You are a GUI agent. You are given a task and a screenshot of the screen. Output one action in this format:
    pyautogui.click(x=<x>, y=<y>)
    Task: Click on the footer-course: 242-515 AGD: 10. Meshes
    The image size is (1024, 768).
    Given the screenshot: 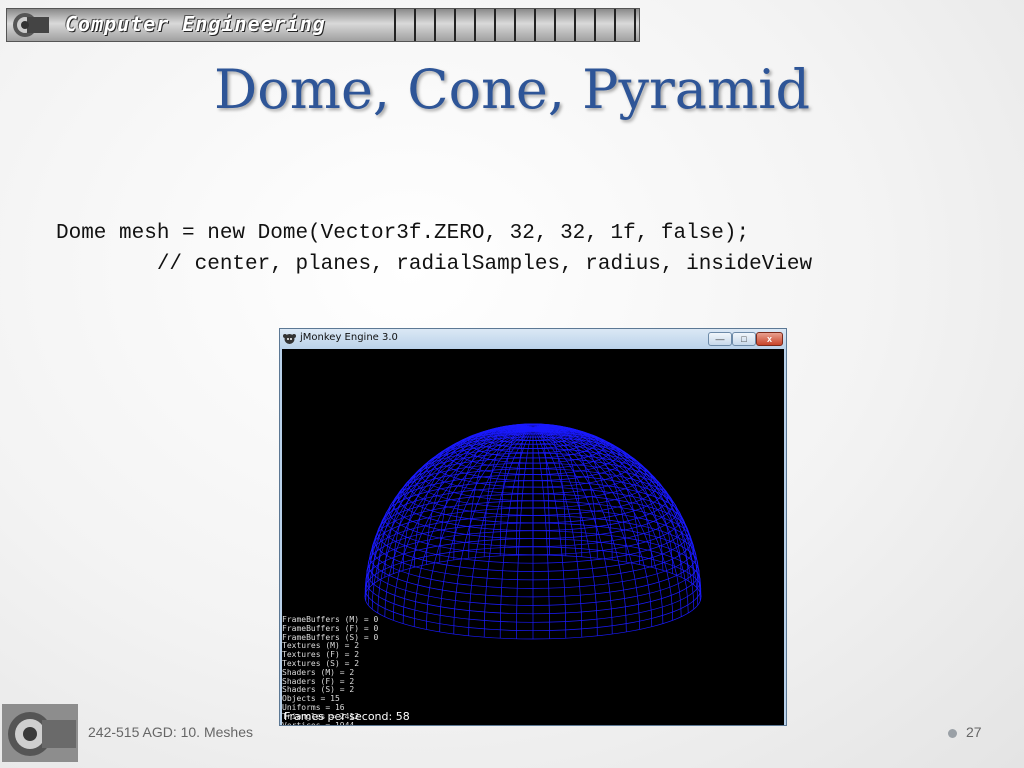 What is the action you would take?
    pyautogui.click(x=170, y=732)
    